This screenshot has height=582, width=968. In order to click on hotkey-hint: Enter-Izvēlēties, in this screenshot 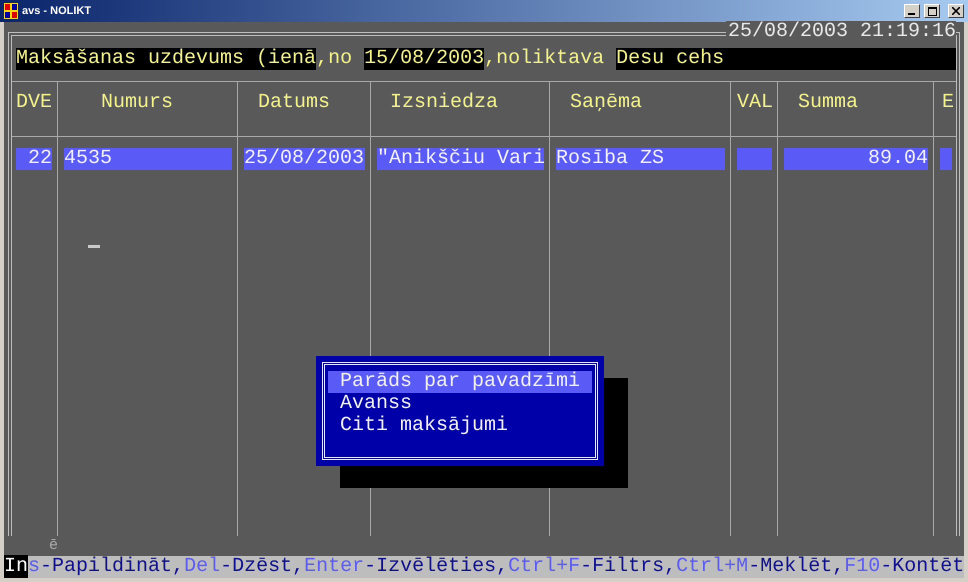, I will do `click(406, 567)`.